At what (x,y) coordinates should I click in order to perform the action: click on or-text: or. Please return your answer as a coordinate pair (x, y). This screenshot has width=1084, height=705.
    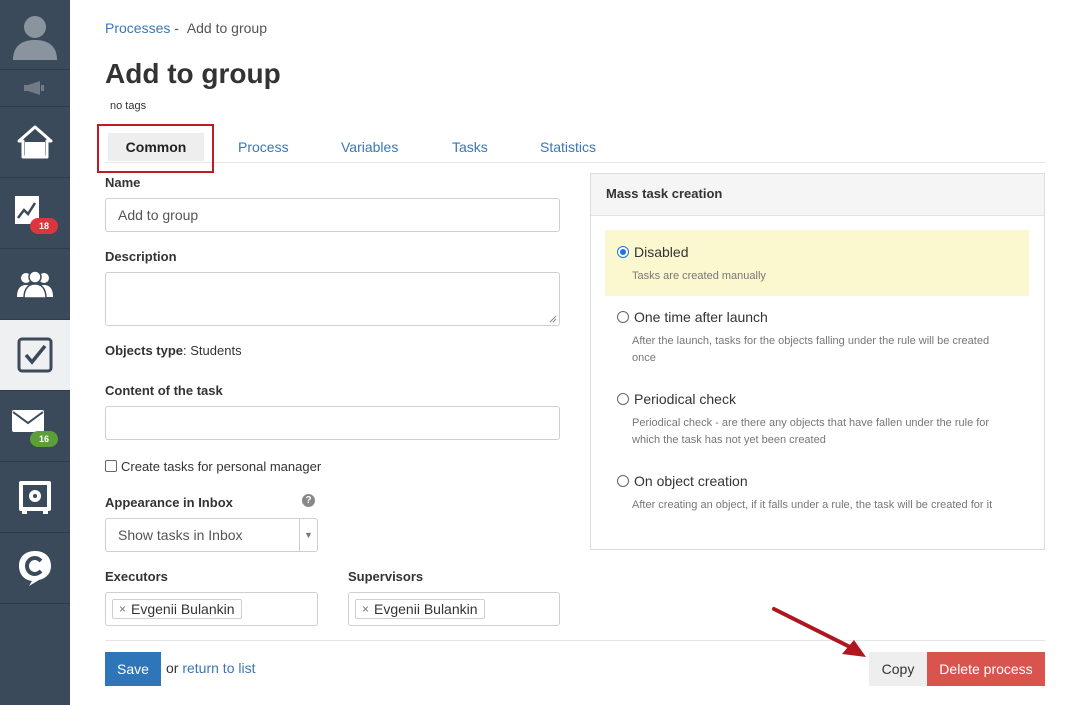
    Looking at the image, I should click on (172, 668).